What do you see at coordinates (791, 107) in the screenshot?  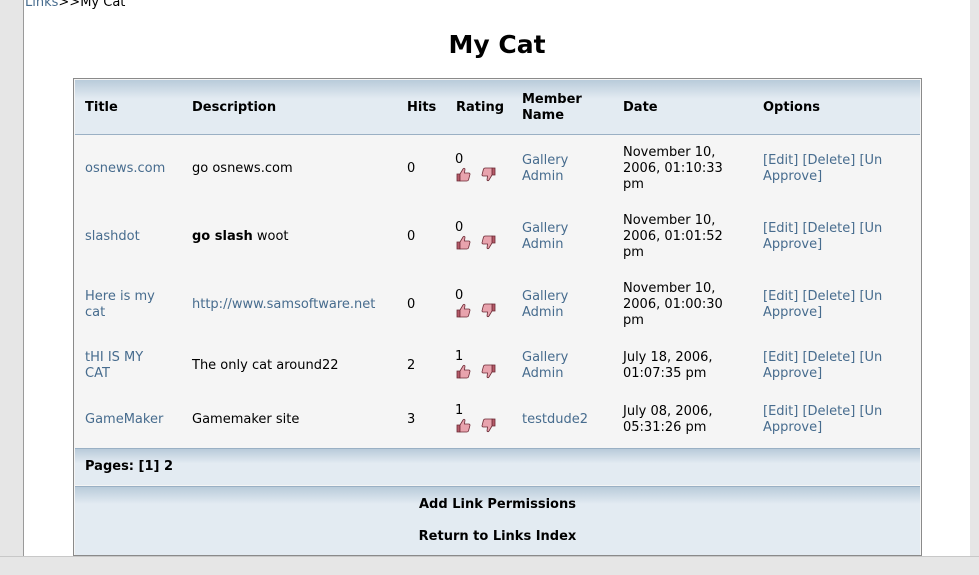 I see `col-options: Options` at bounding box center [791, 107].